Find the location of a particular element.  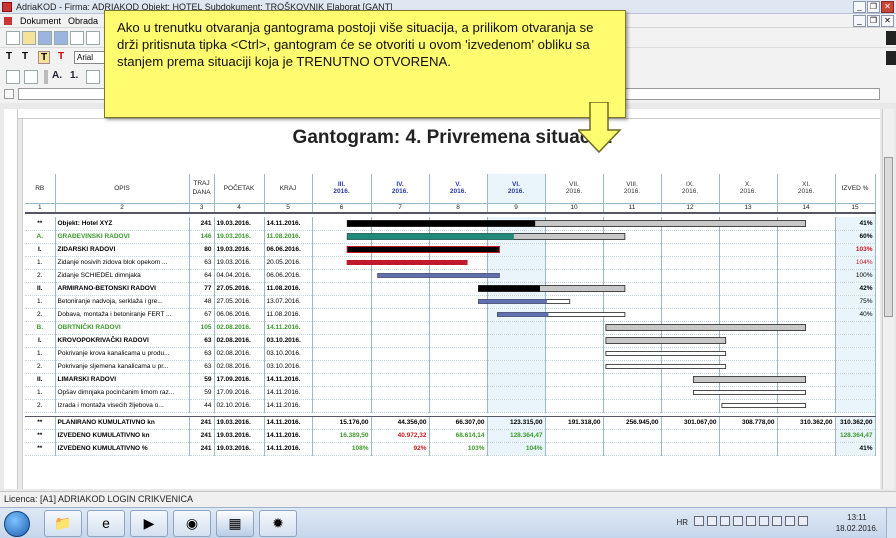

row-trajanje: 77 is located at coordinates (202, 289).